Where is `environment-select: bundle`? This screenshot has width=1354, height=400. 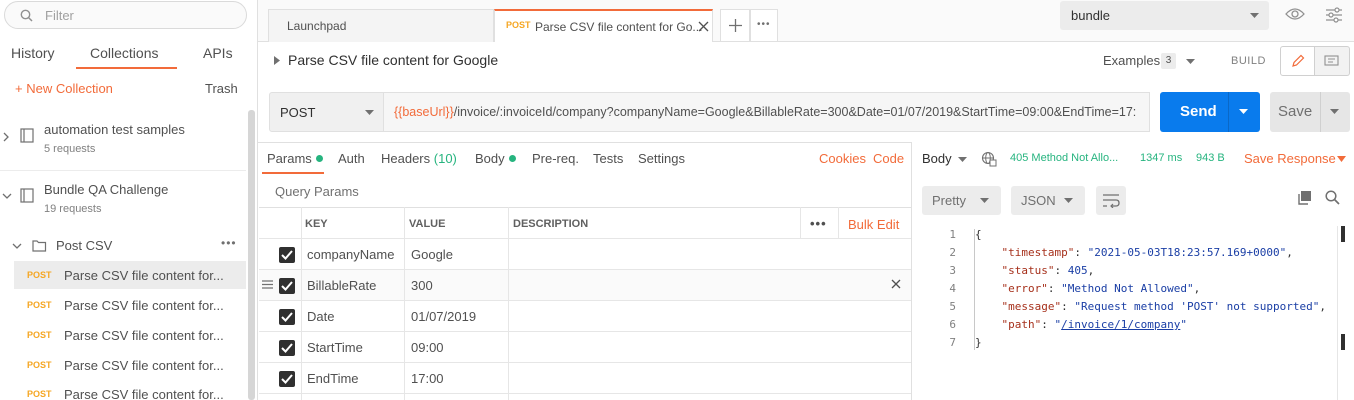
environment-select: bundle is located at coordinates (1164, 15).